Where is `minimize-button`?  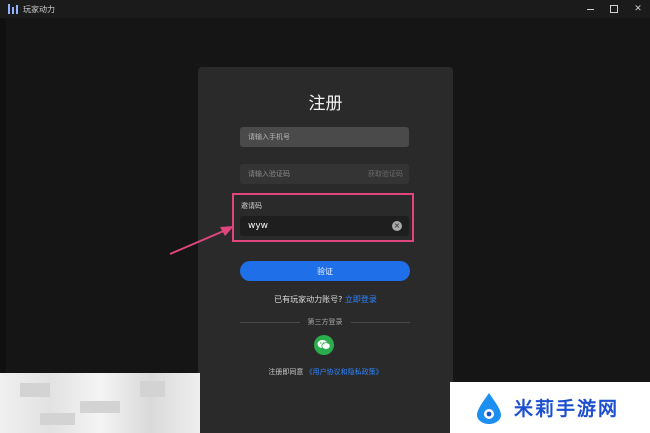
minimize-button is located at coordinates (590, 9).